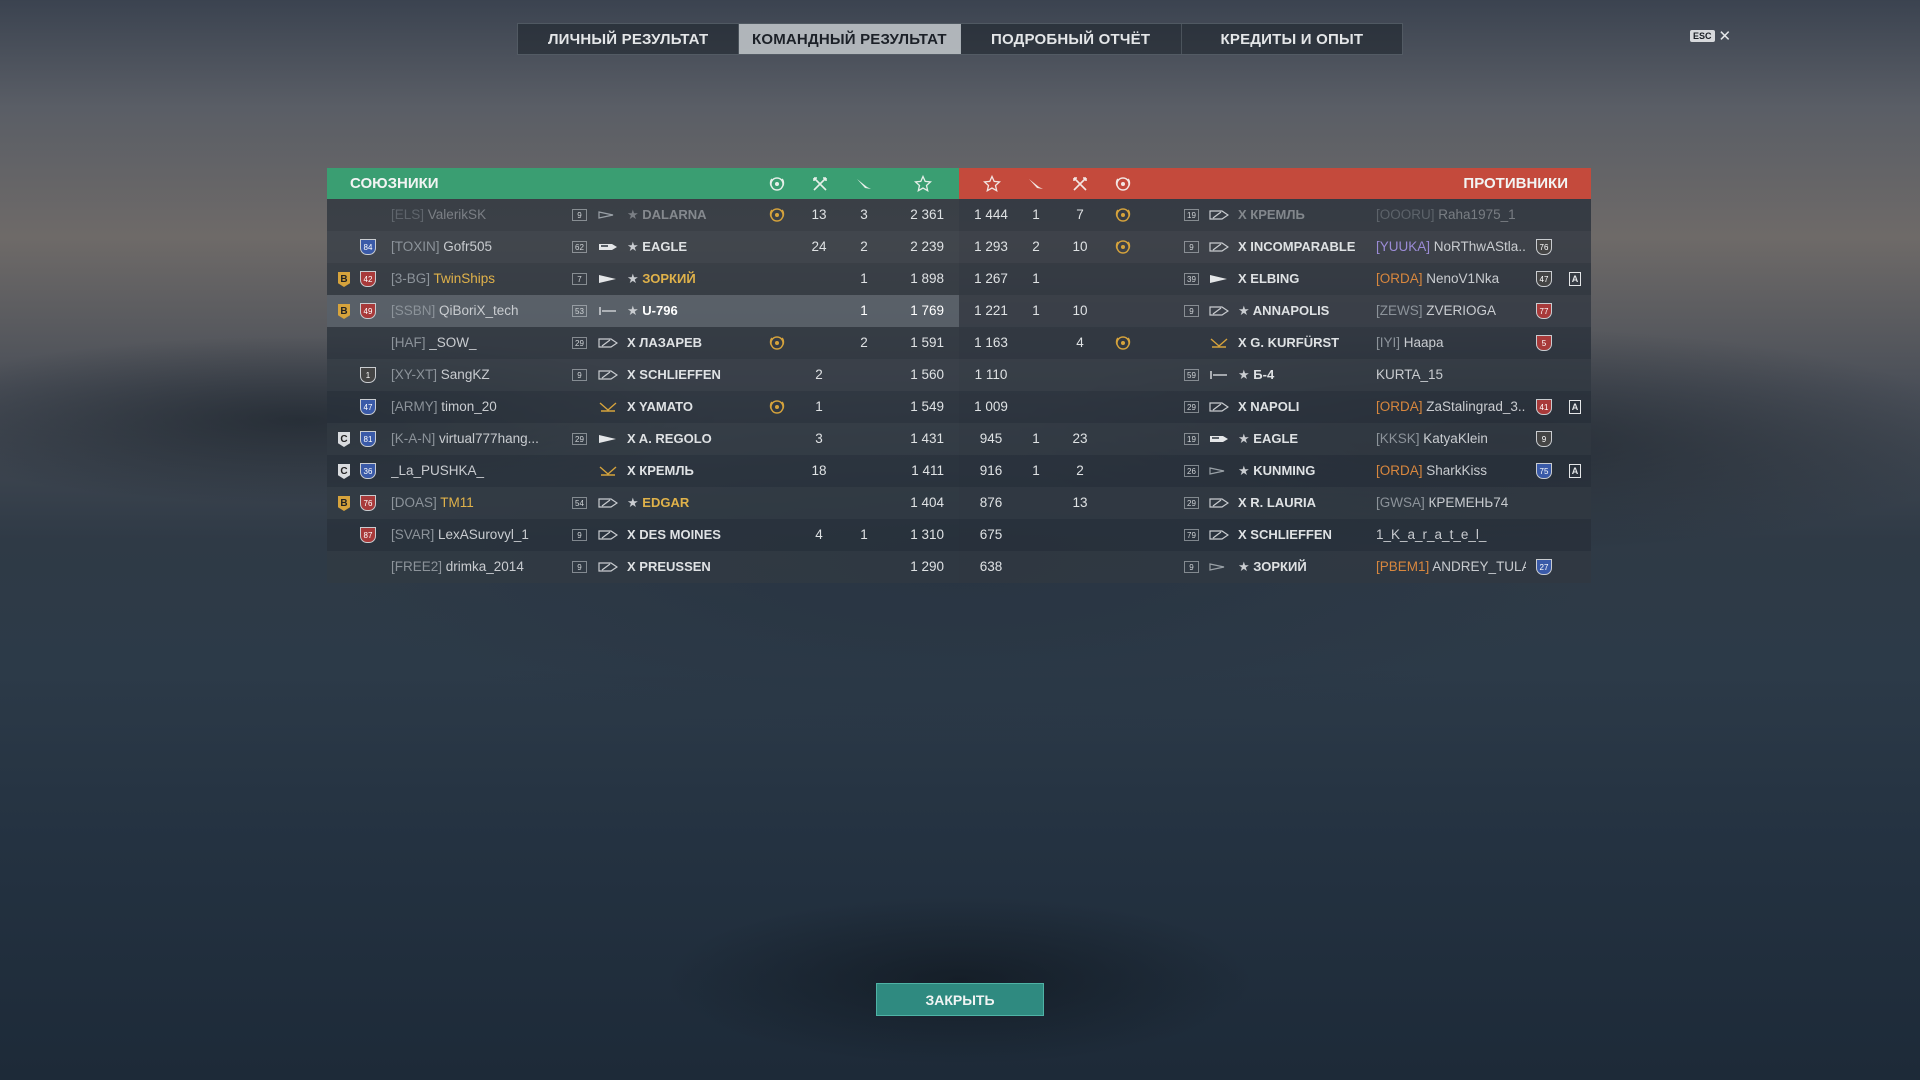 This screenshot has width=1920, height=1080. I want to click on laurel-icon, so click(777, 215).